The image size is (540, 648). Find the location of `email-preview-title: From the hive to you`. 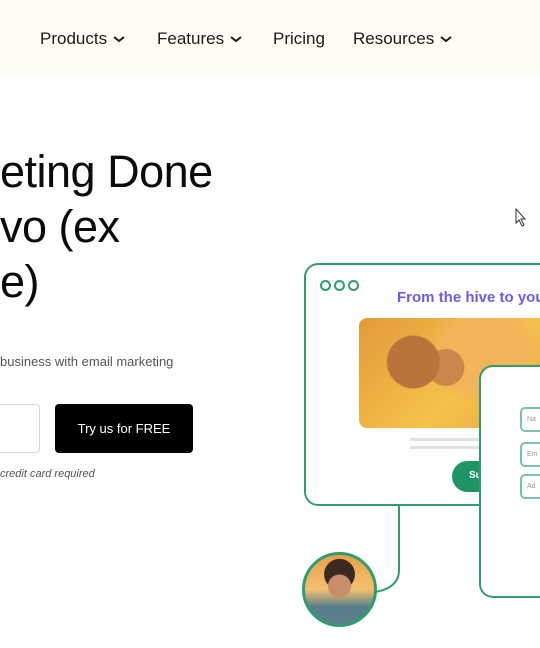

email-preview-title: From the hive to you is located at coordinates (468, 297).